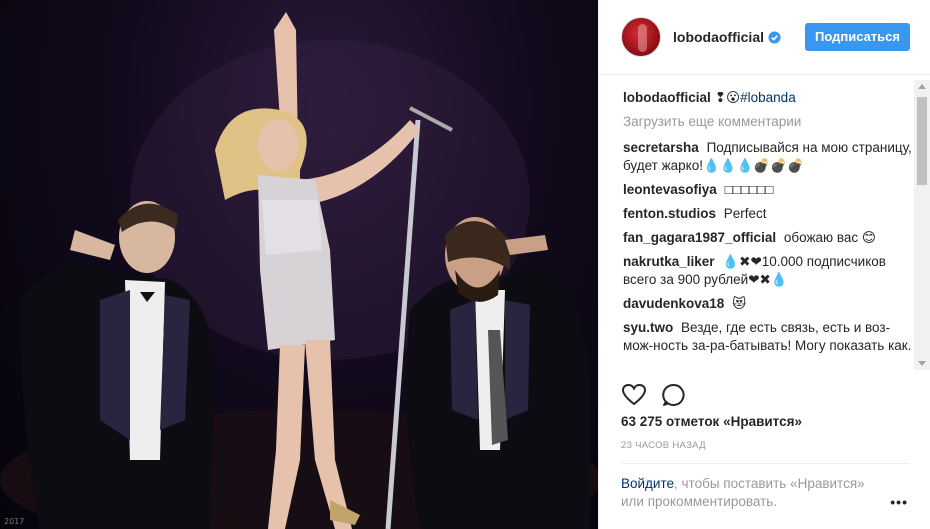  Describe the element at coordinates (727, 97) in the screenshot. I see `caption-emoji: ❢😮` at that location.